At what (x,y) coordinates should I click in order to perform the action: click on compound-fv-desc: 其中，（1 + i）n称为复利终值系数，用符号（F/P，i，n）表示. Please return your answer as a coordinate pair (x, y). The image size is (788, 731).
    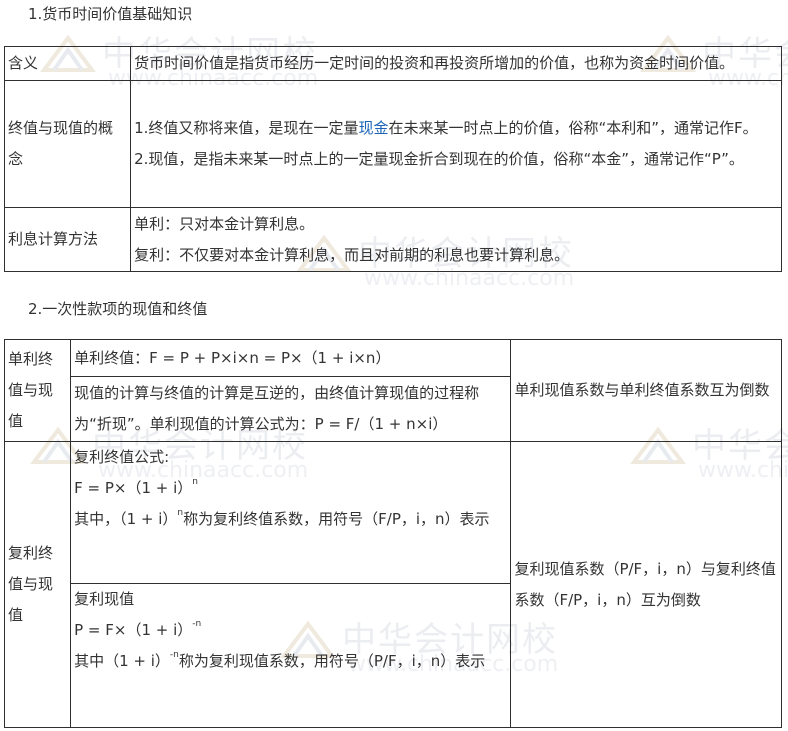
    Looking at the image, I should click on (290, 519).